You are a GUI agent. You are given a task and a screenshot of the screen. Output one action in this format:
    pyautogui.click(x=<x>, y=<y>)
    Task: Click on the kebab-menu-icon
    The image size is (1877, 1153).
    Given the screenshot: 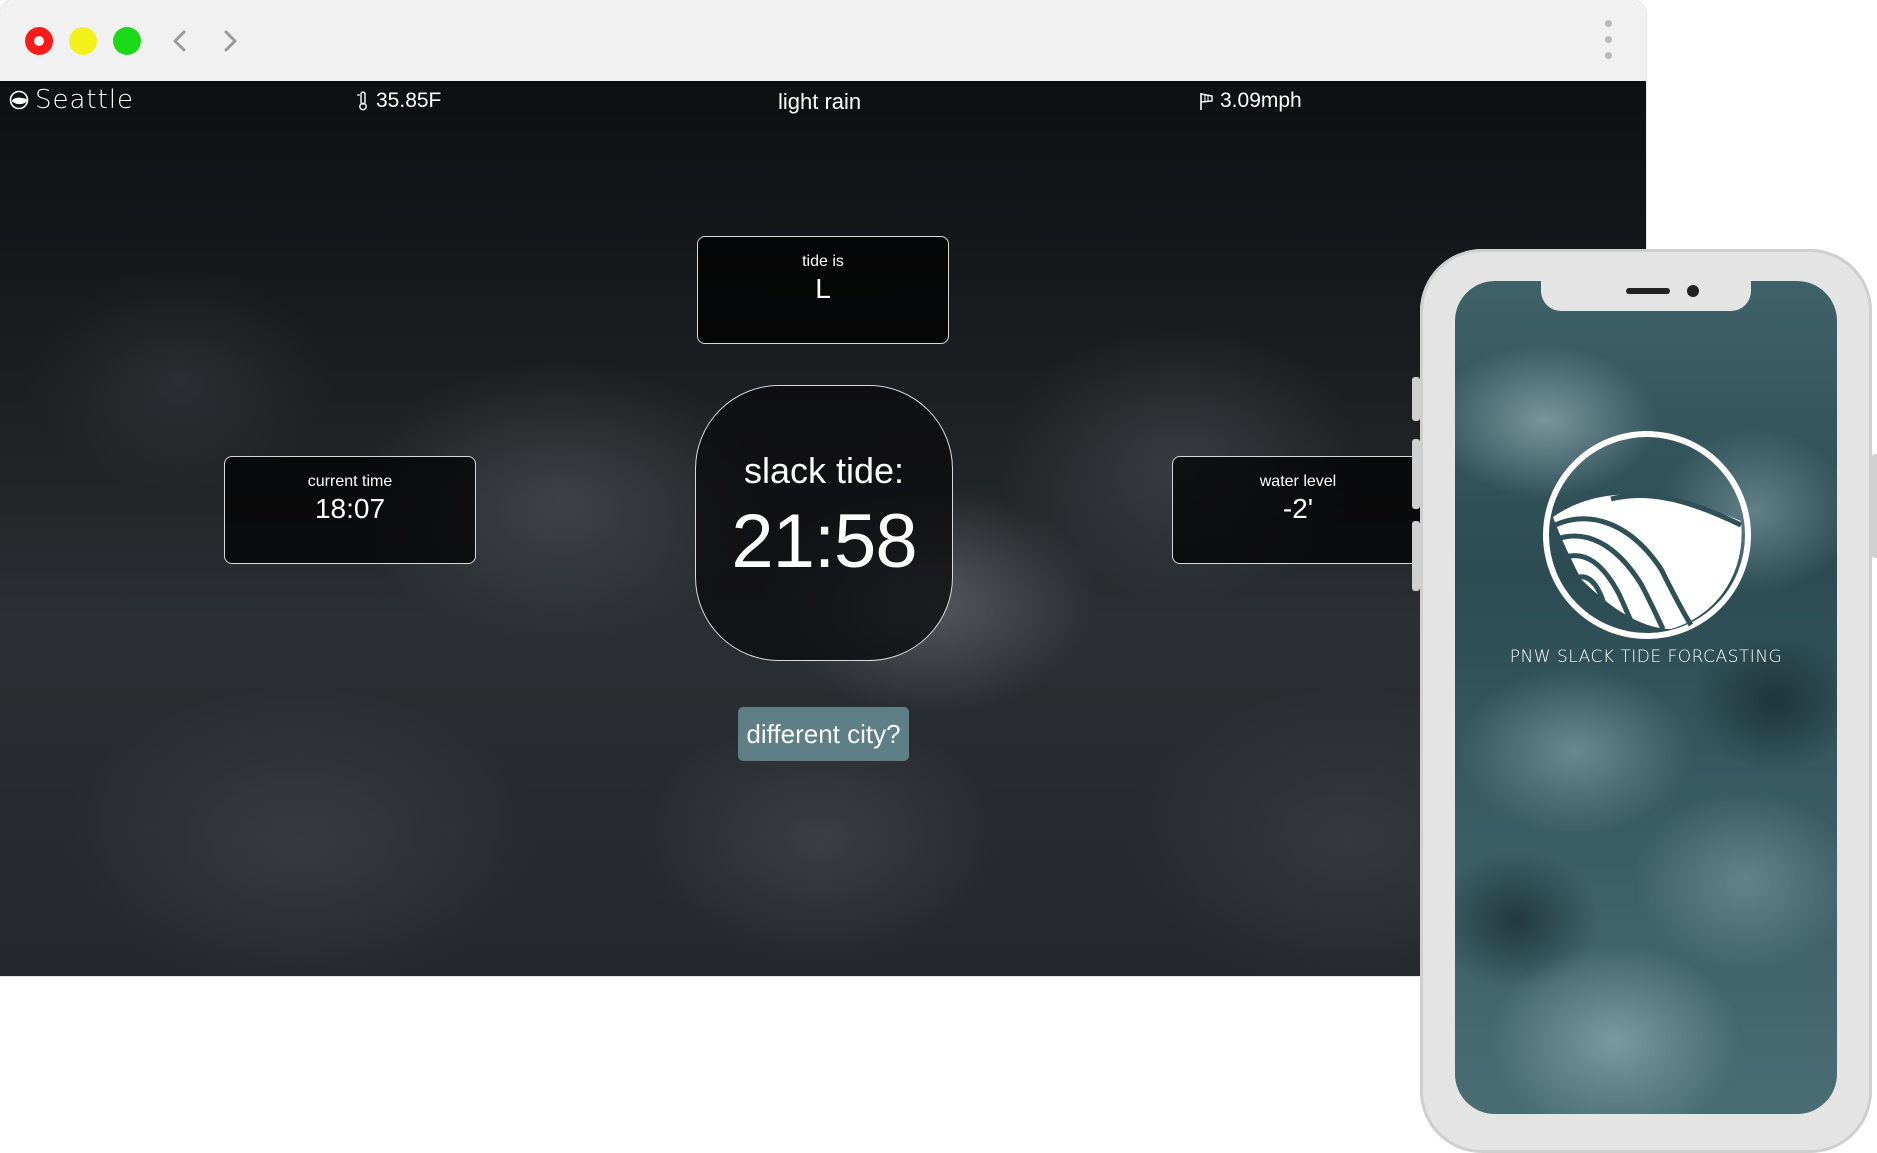 What is the action you would take?
    pyautogui.click(x=1608, y=44)
    